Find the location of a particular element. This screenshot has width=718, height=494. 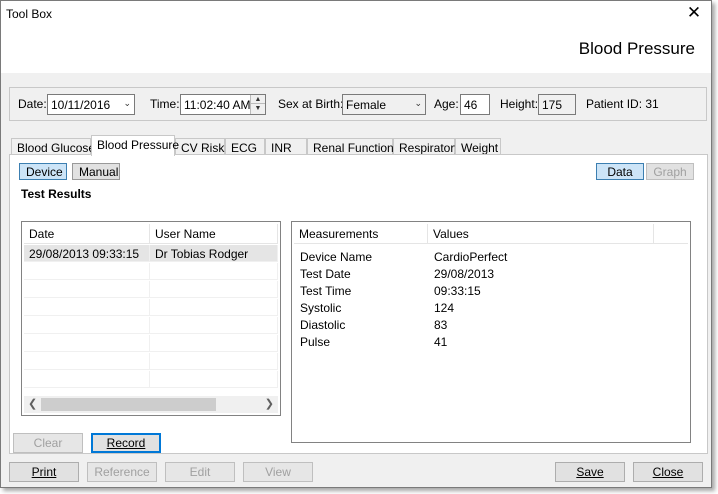

height-field: 175 is located at coordinates (557, 104).